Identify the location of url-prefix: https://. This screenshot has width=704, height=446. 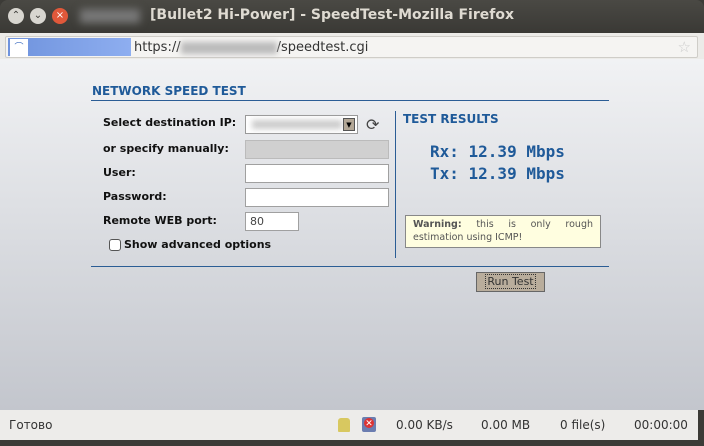
(157, 47).